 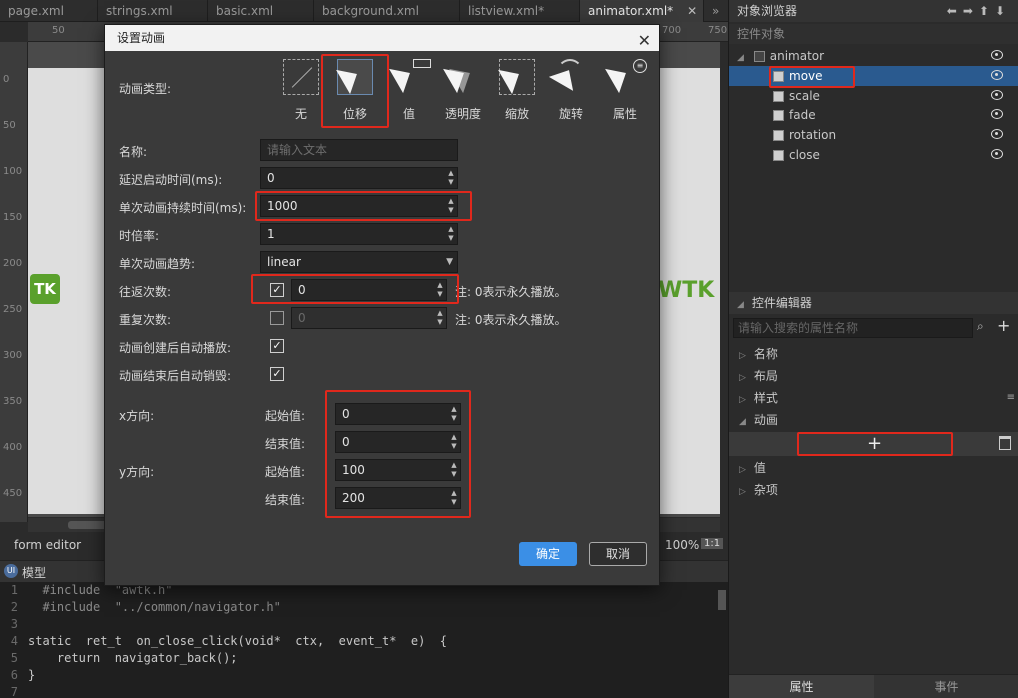 What do you see at coordinates (1005, 443) in the screenshot?
I see `trash-icon` at bounding box center [1005, 443].